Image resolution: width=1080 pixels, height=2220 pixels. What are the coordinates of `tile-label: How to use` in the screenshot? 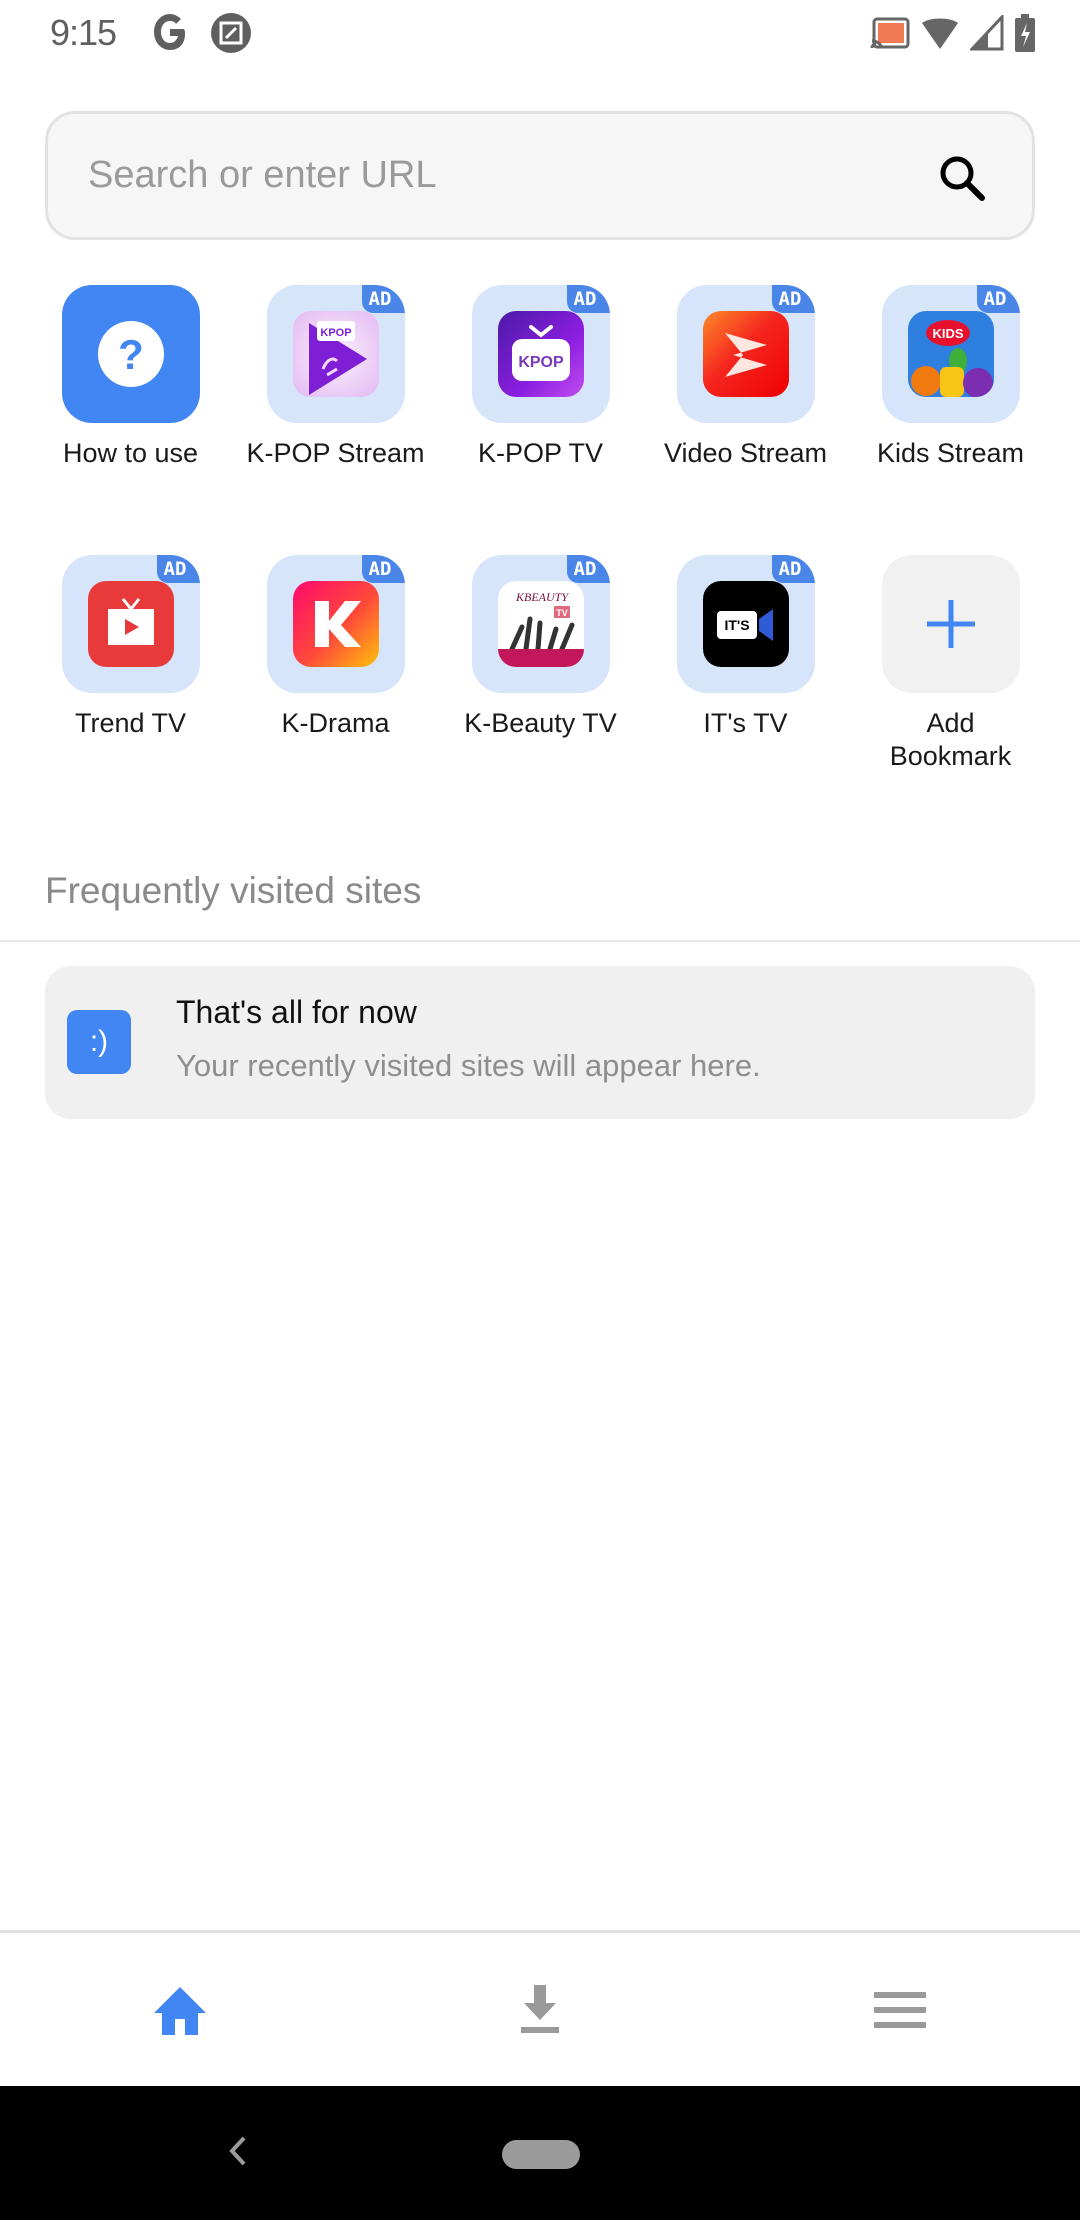 It's located at (130, 453).